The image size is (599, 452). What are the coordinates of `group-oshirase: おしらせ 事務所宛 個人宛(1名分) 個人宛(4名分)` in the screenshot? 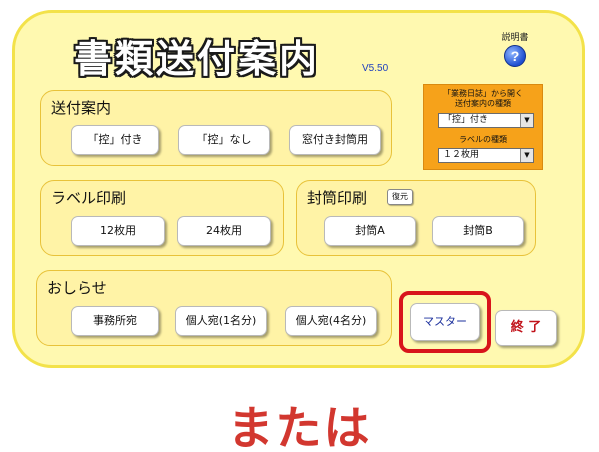 It's located at (214, 308).